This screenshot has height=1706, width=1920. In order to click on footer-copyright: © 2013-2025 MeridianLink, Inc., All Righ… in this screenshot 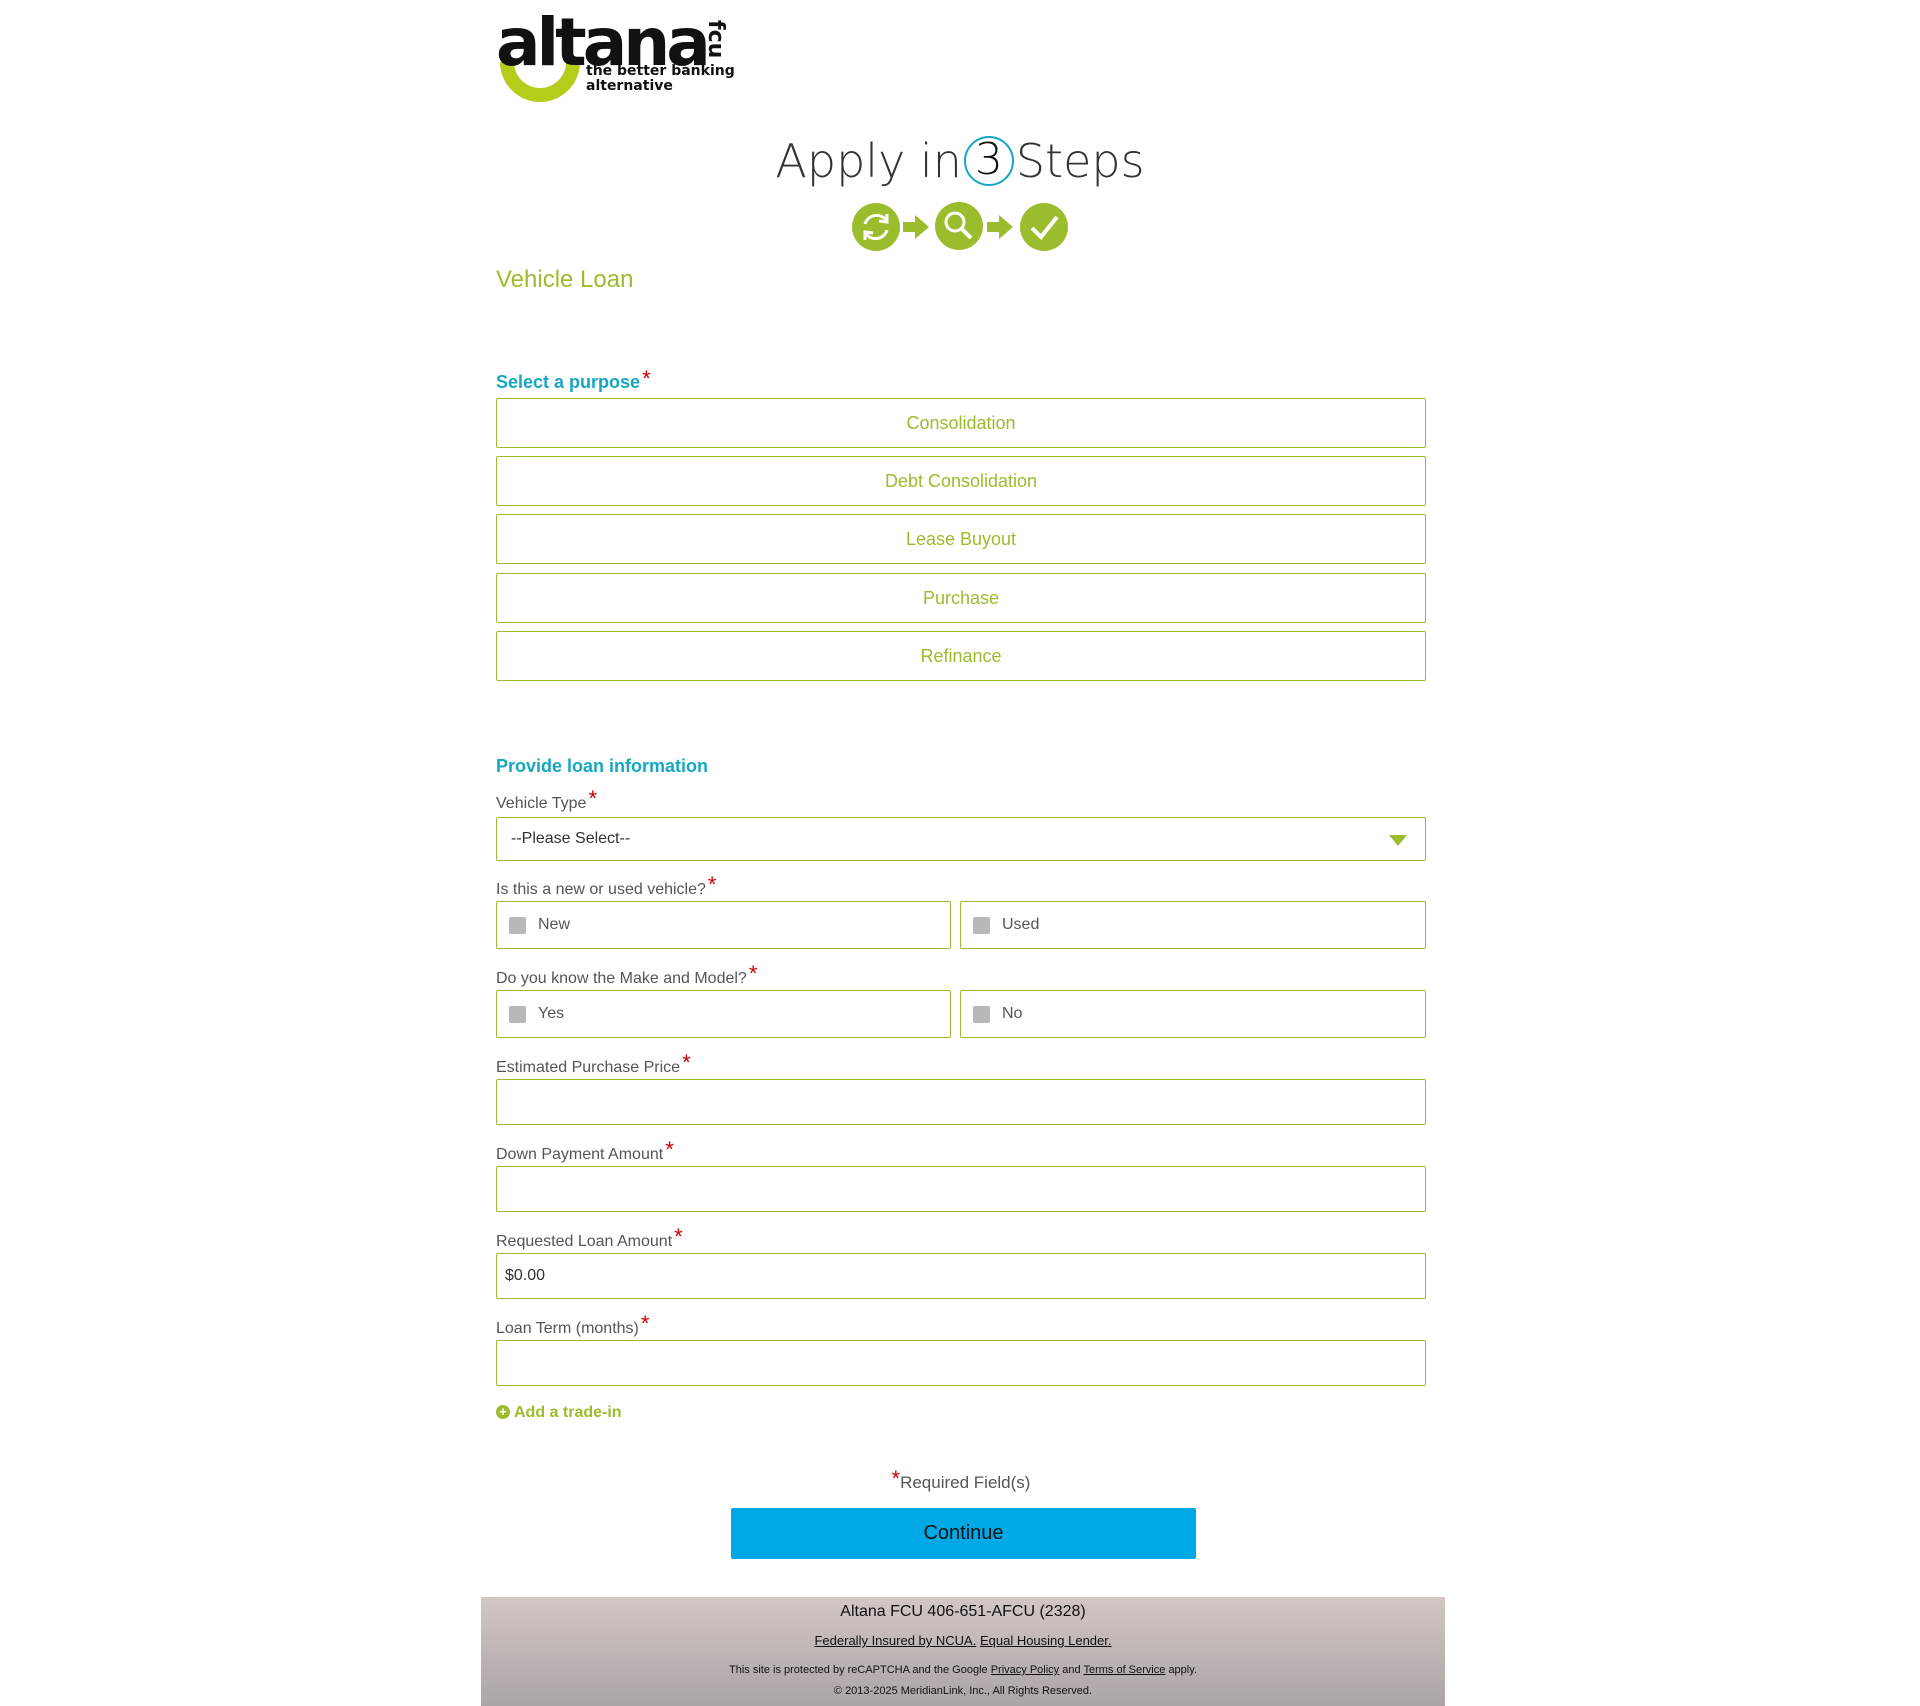, I will do `click(963, 1691)`.